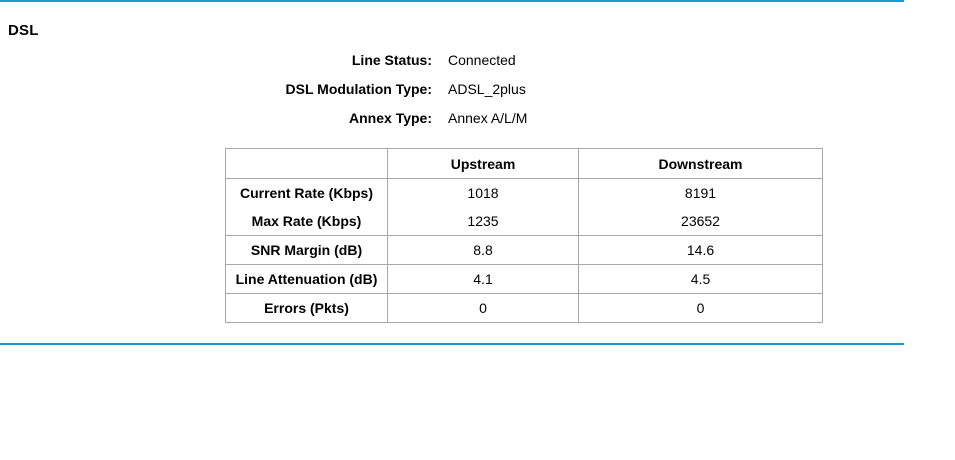 The image size is (955, 460). What do you see at coordinates (700, 308) in the screenshot?
I see `downstream-value: 0` at bounding box center [700, 308].